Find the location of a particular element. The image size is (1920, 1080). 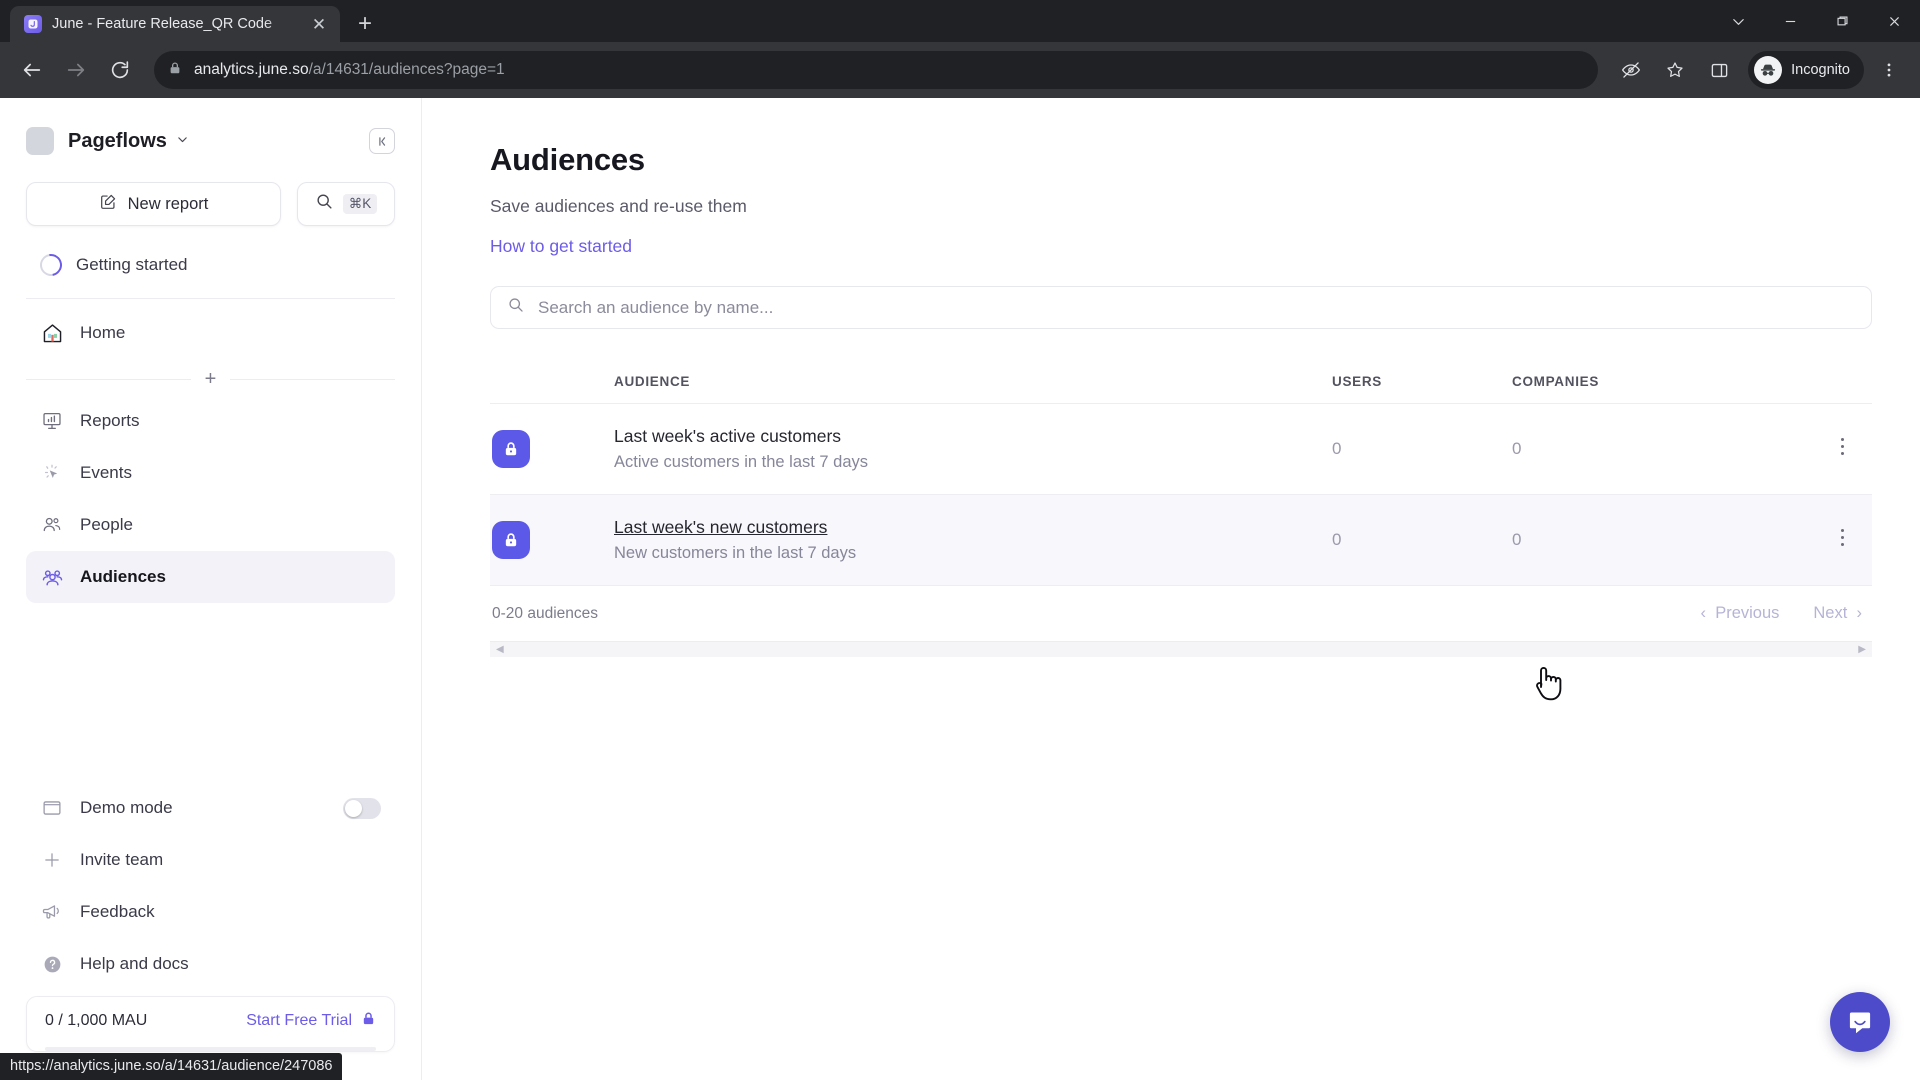

browser-tab-strip: June - Feature Release_QR Code ✕ + is located at coordinates (960, 21).